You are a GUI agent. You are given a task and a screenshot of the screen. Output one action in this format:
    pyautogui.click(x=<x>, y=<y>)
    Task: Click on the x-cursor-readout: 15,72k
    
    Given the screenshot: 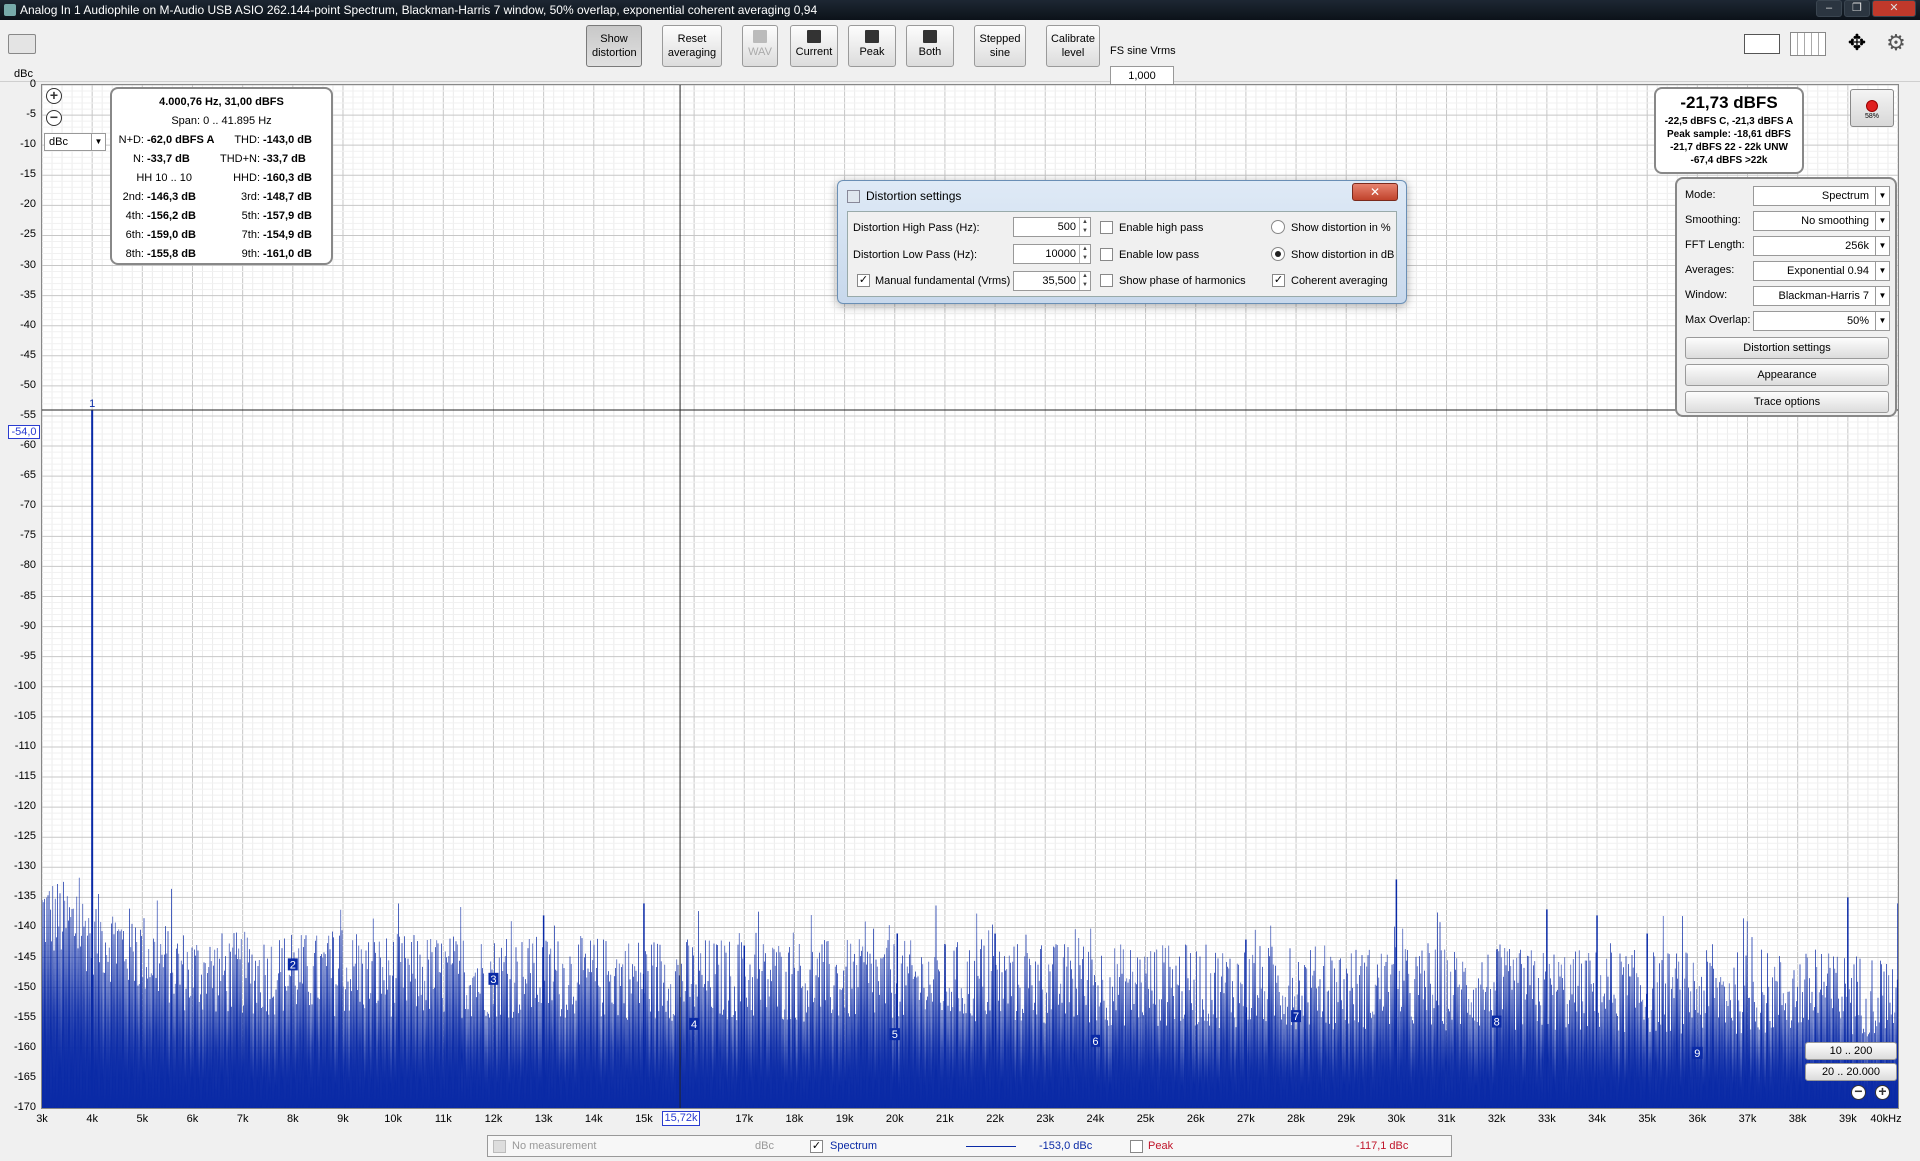 What is the action you would take?
    pyautogui.click(x=681, y=1118)
    